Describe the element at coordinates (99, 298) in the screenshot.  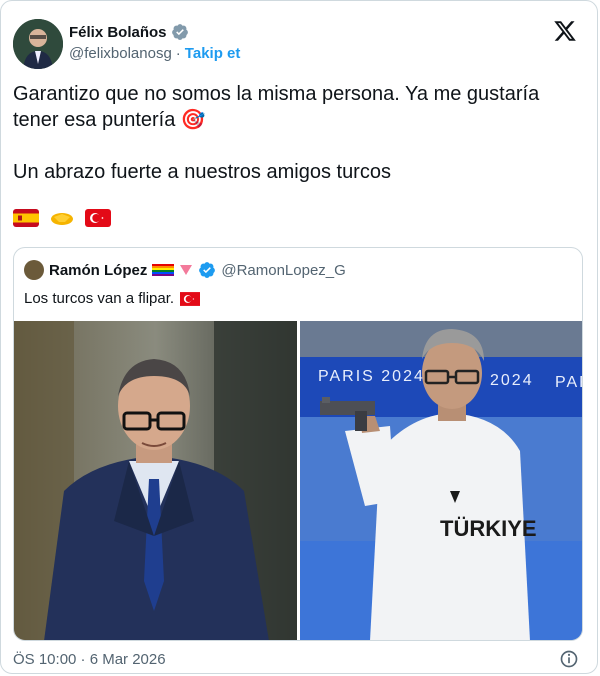
I see `quoted-text: Los turcos van a flipar.` at that location.